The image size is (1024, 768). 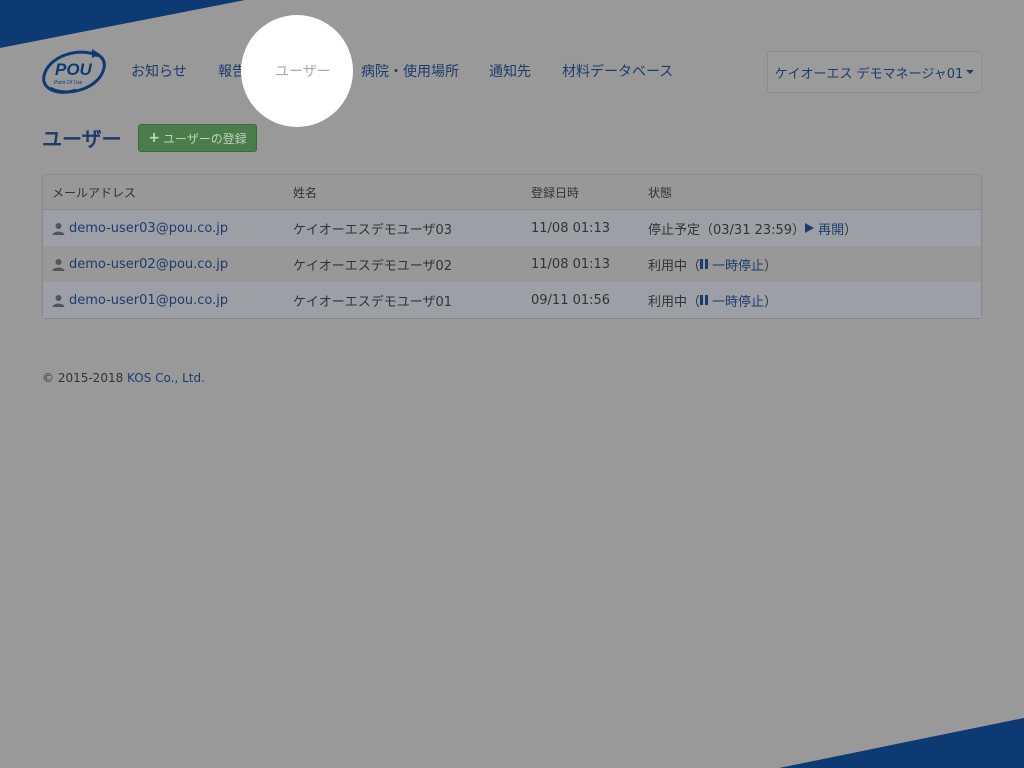 I want to click on nav-item-hospitals: 病院・使用場所, so click(x=410, y=72).